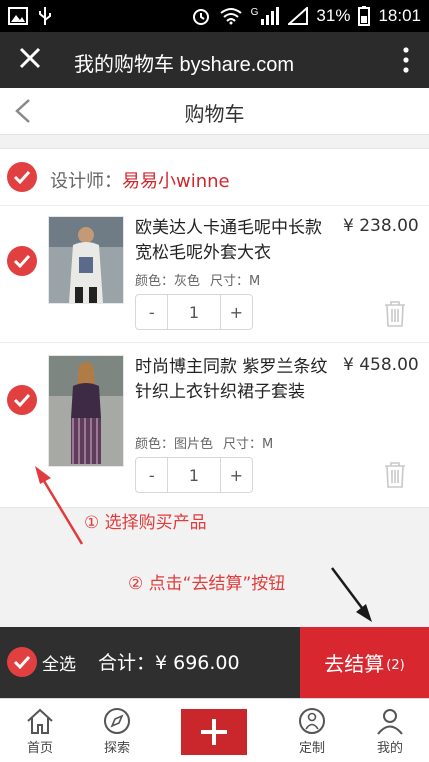  I want to click on custom-icon, so click(312, 721).